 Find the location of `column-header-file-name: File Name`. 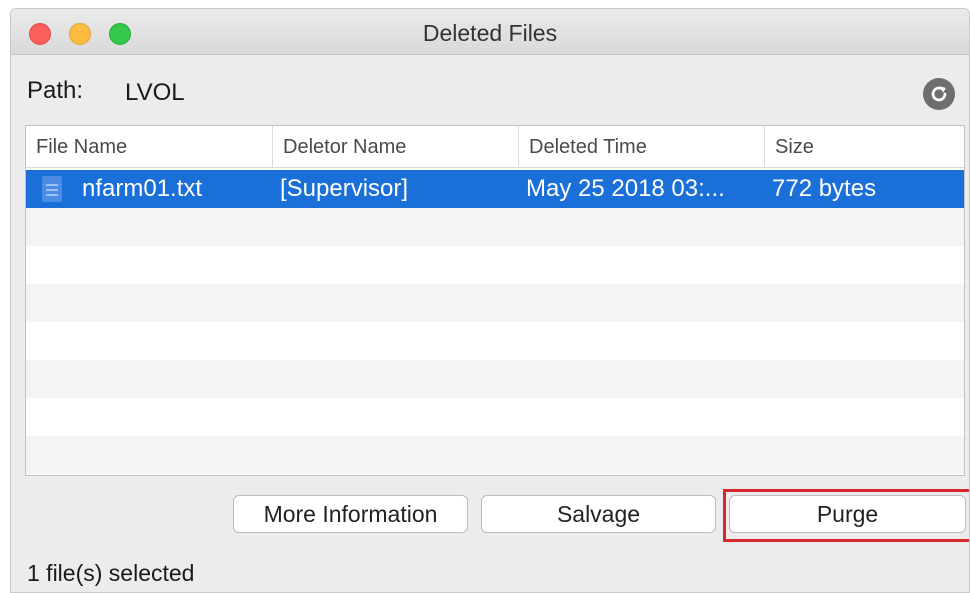

column-header-file-name: File Name is located at coordinates (149, 147).